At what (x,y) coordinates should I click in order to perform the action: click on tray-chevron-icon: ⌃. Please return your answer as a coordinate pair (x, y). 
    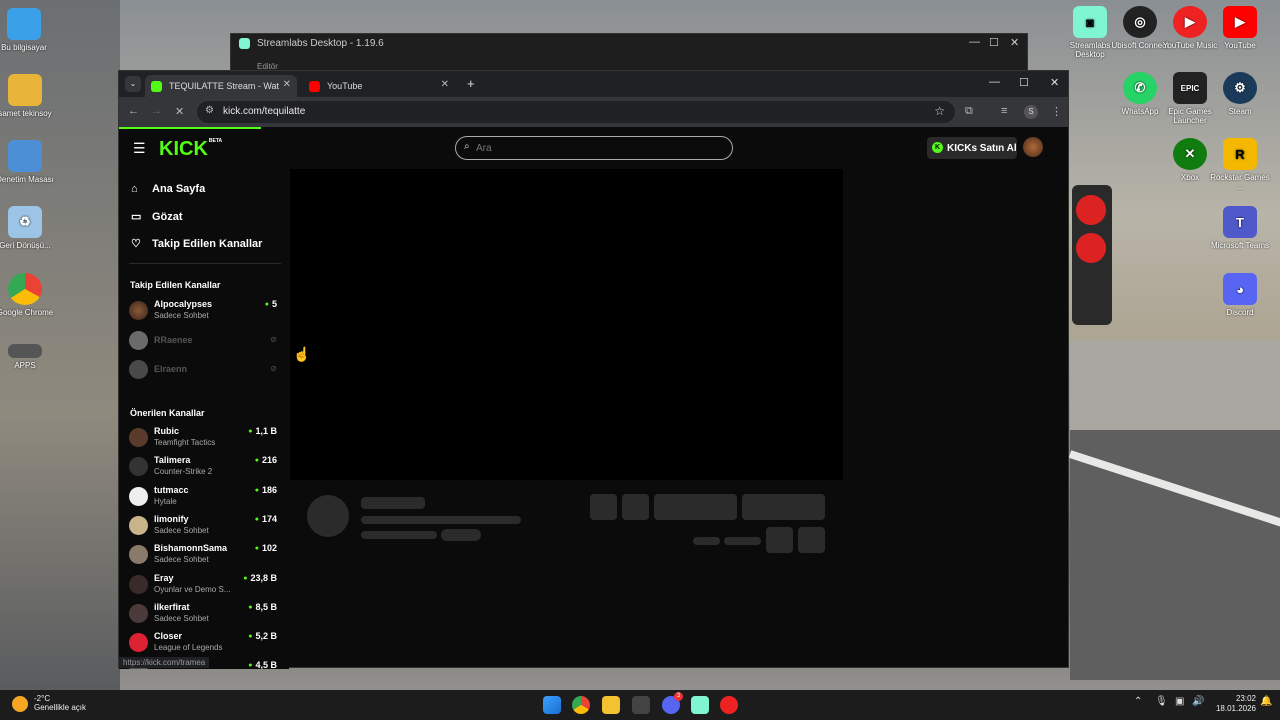
    Looking at the image, I should click on (1138, 701).